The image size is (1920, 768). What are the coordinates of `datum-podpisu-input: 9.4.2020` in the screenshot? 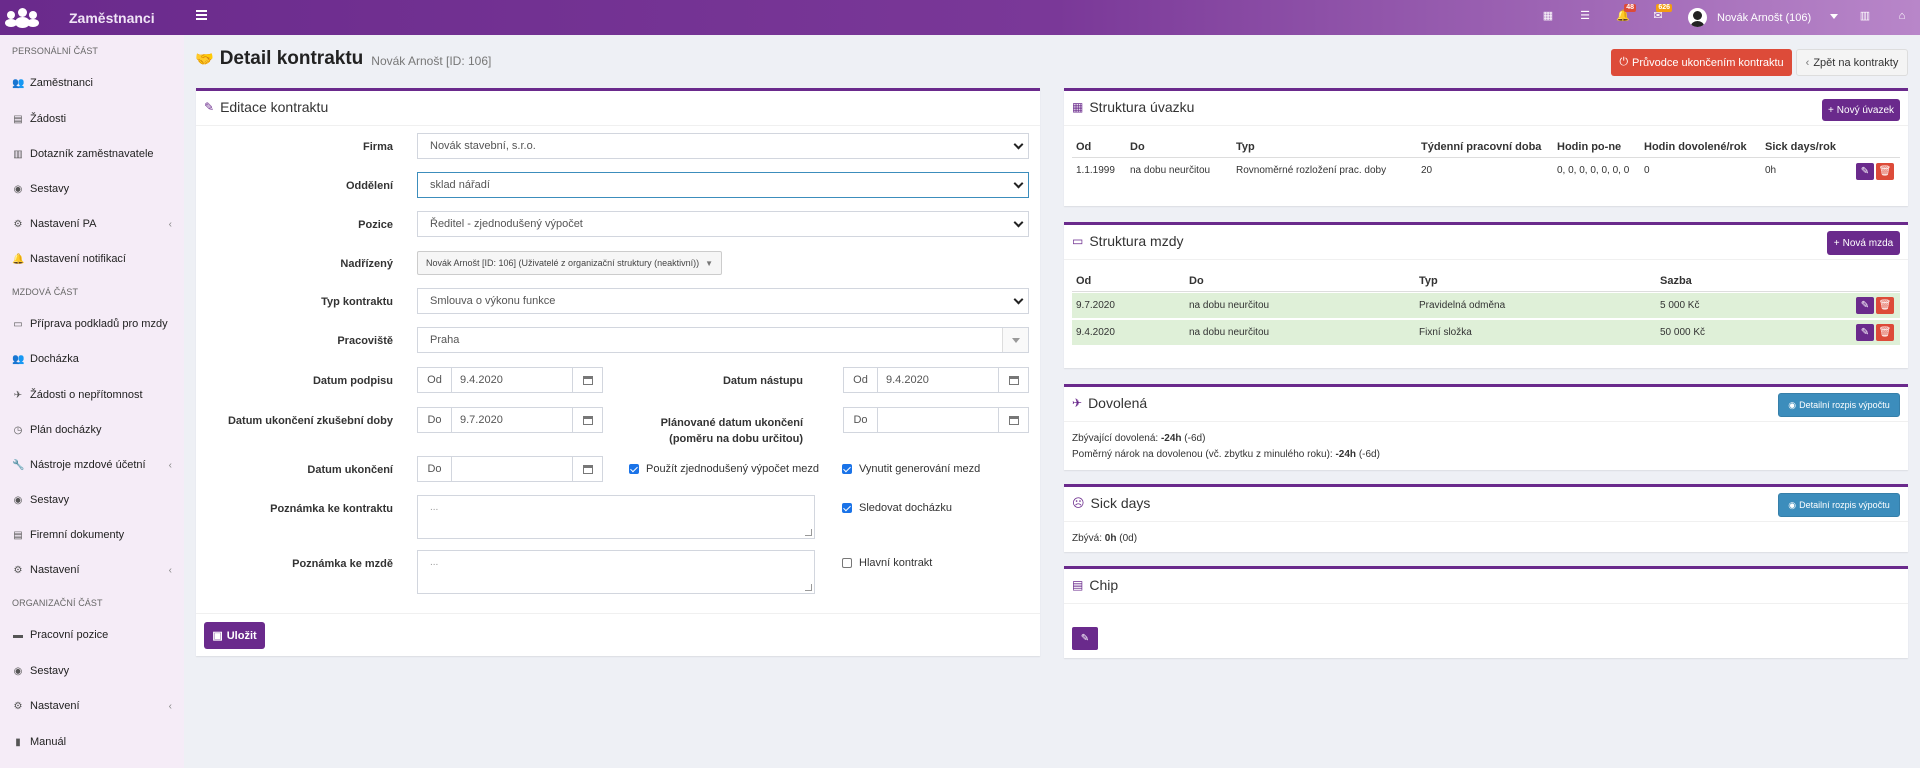 It's located at (512, 380).